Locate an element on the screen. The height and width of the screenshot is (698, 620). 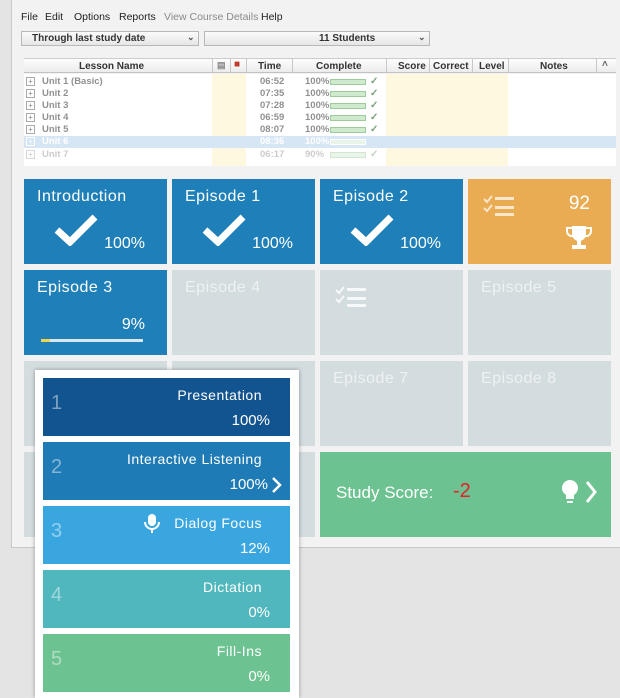
tile-introduction: Introduction 100% is located at coordinates (95, 221).